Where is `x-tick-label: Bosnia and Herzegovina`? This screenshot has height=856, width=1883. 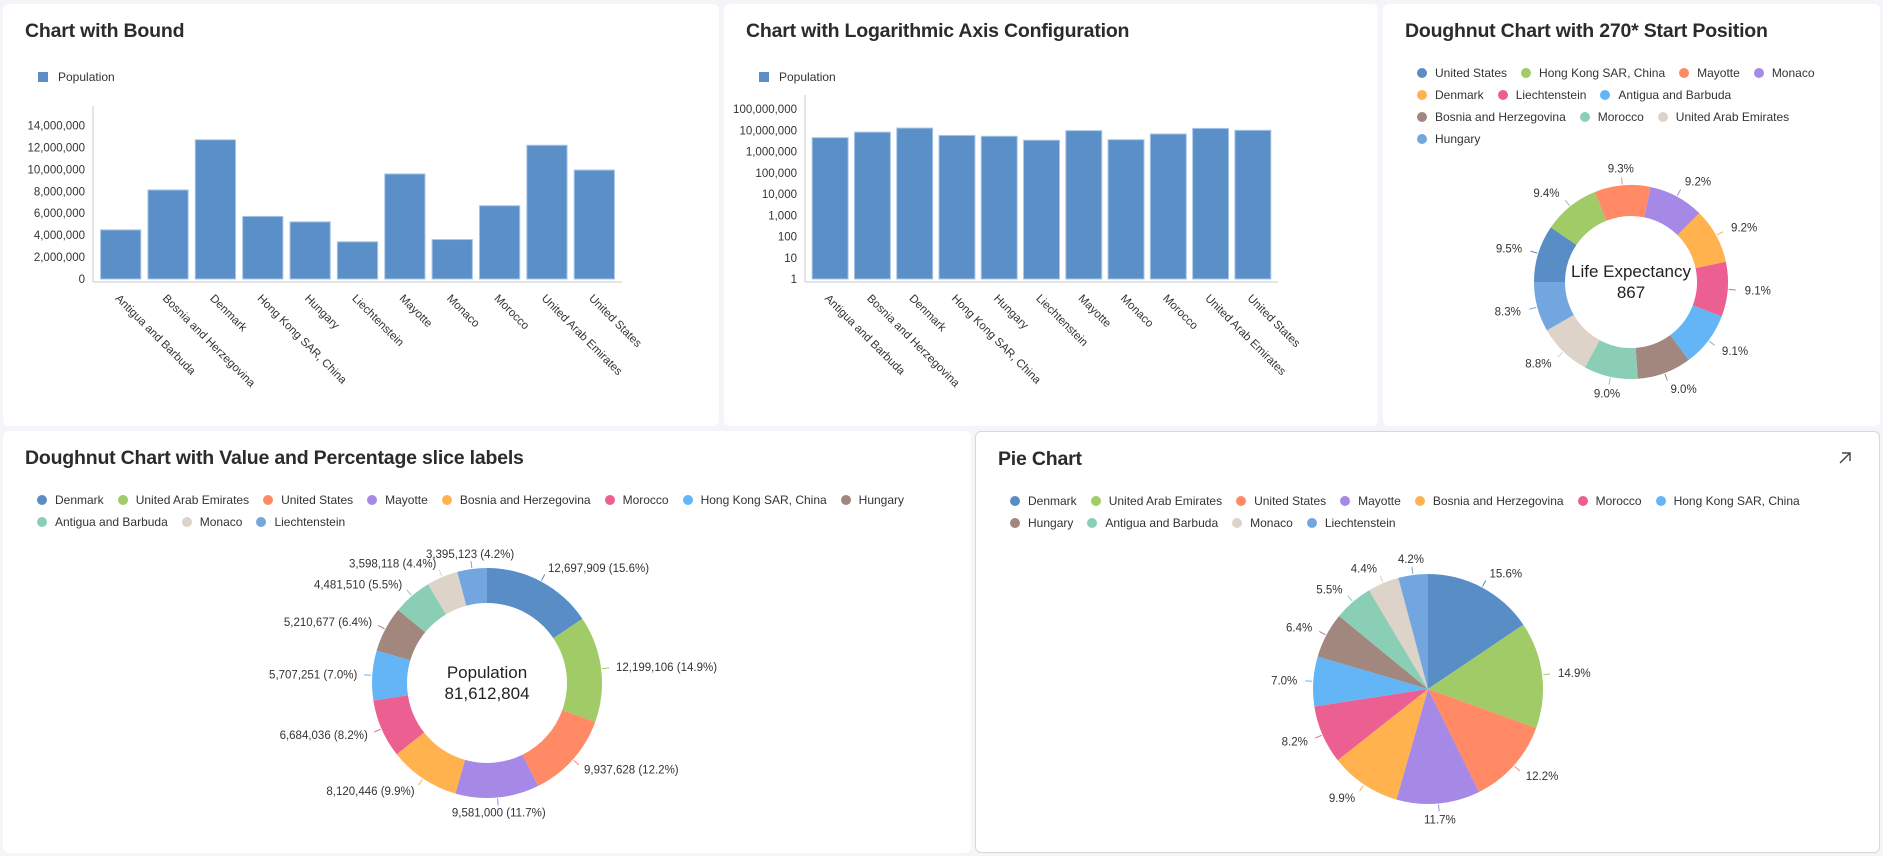
x-tick-label: Bosnia and Herzegovina is located at coordinates (209, 342).